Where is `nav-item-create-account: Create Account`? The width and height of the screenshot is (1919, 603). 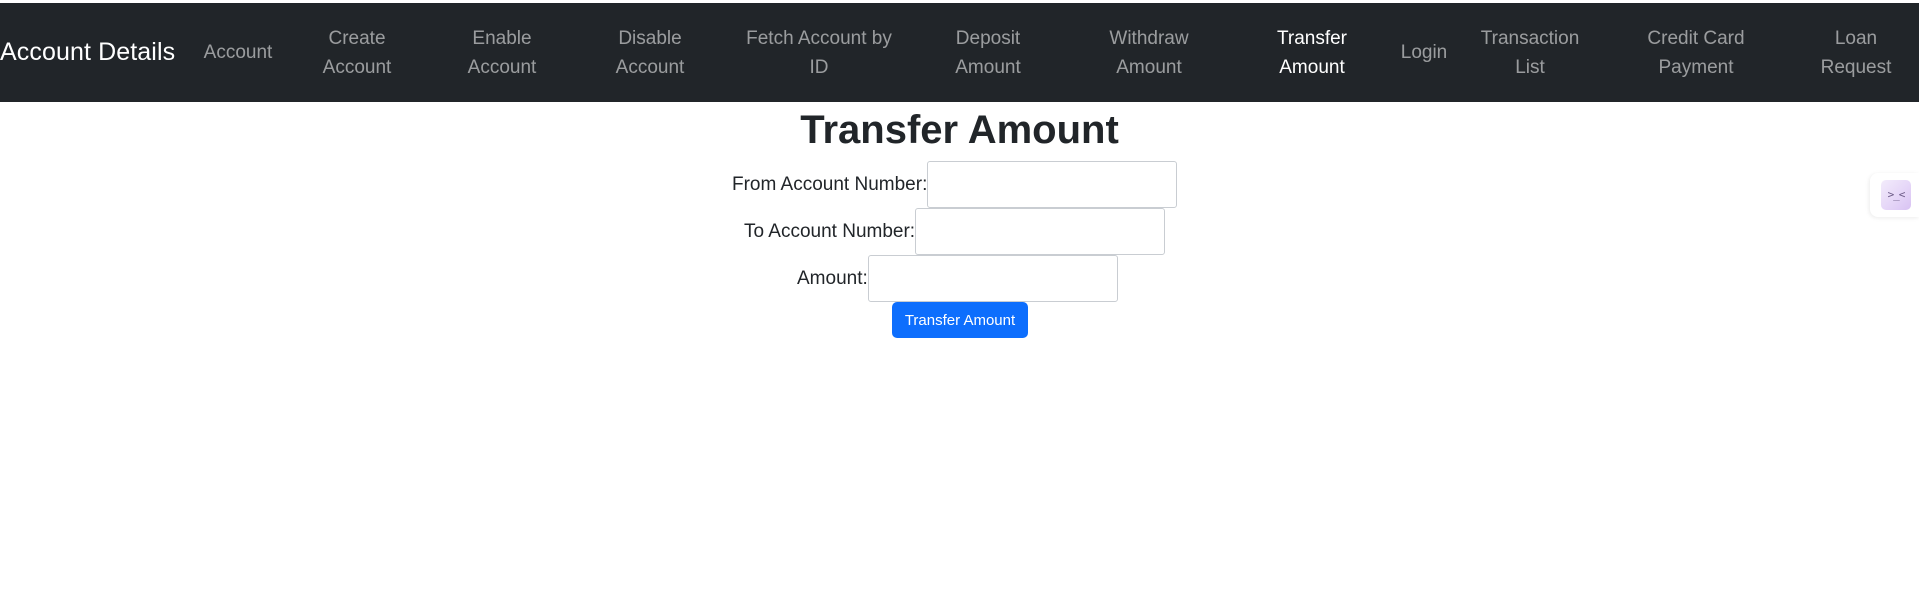
nav-item-create-account: Create Account is located at coordinates (357, 52).